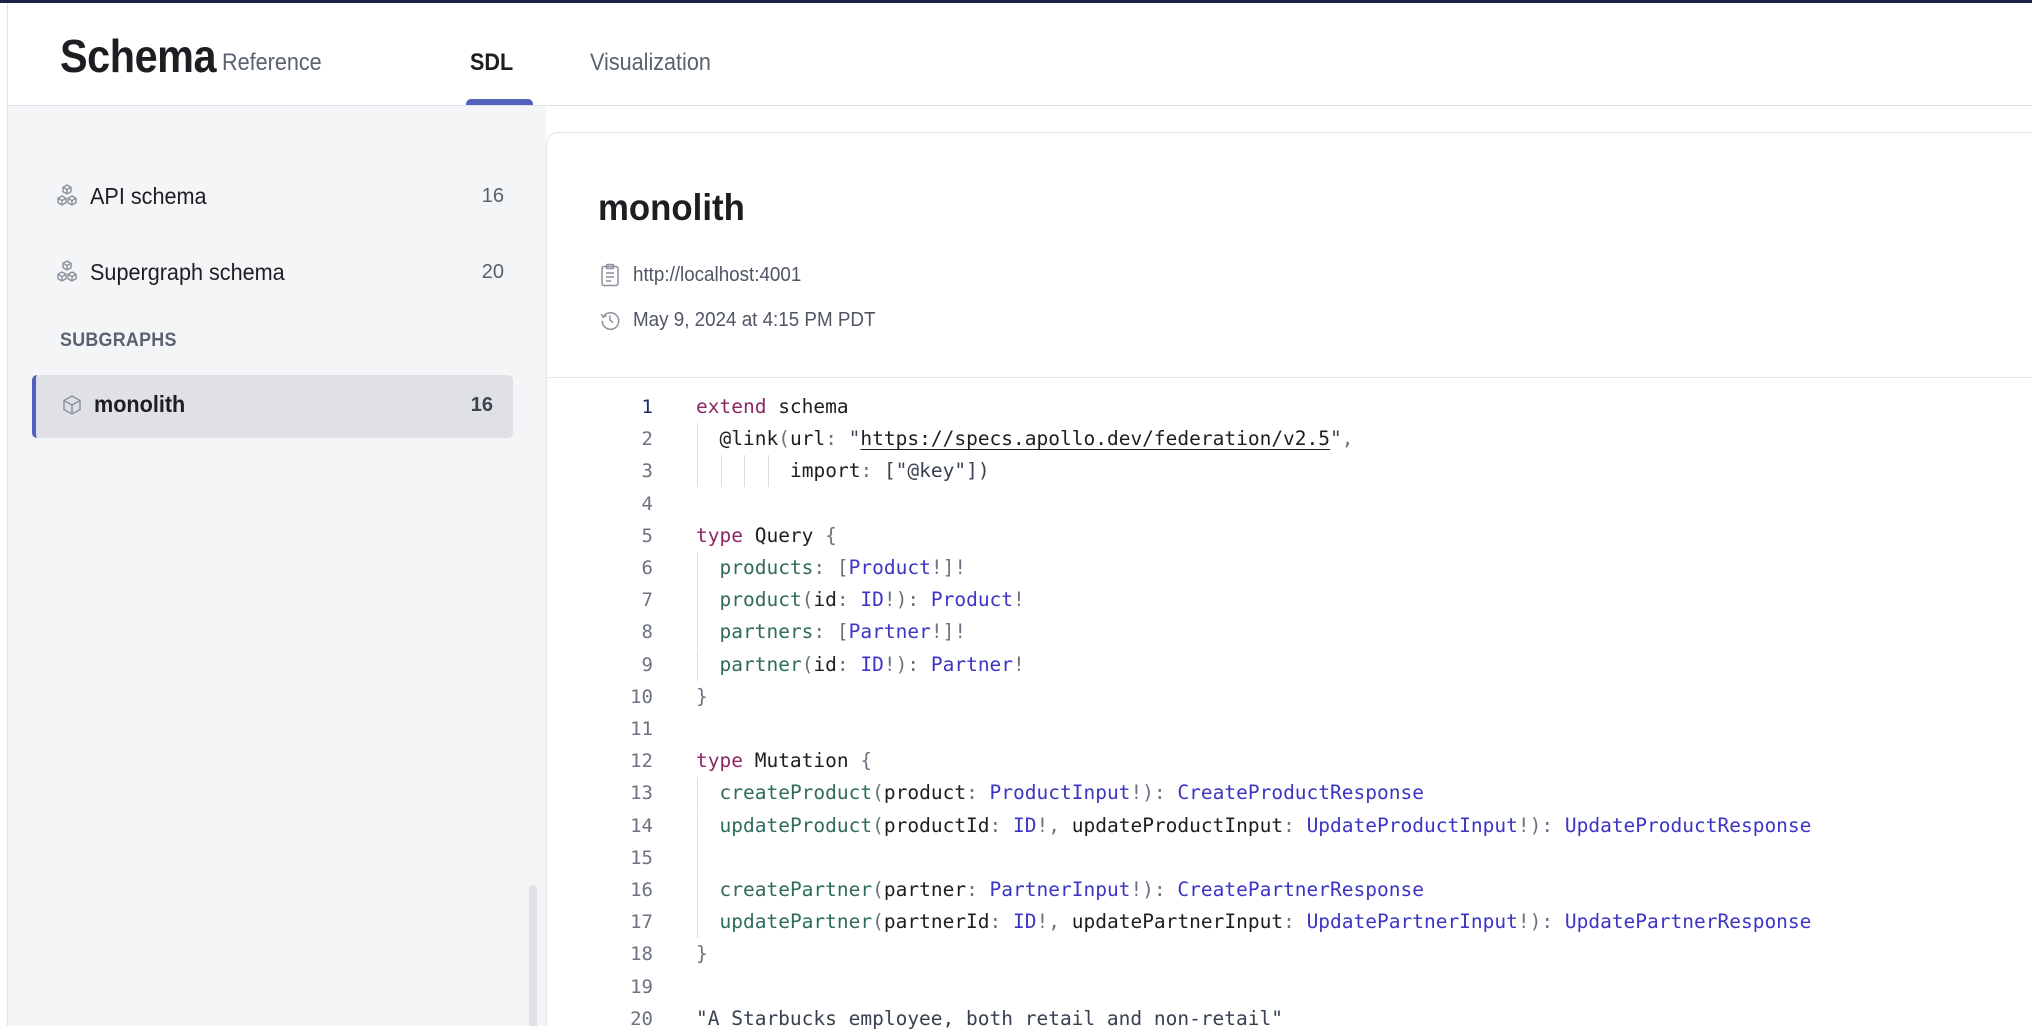  I want to click on code-token: partnerId, so click(936, 922).